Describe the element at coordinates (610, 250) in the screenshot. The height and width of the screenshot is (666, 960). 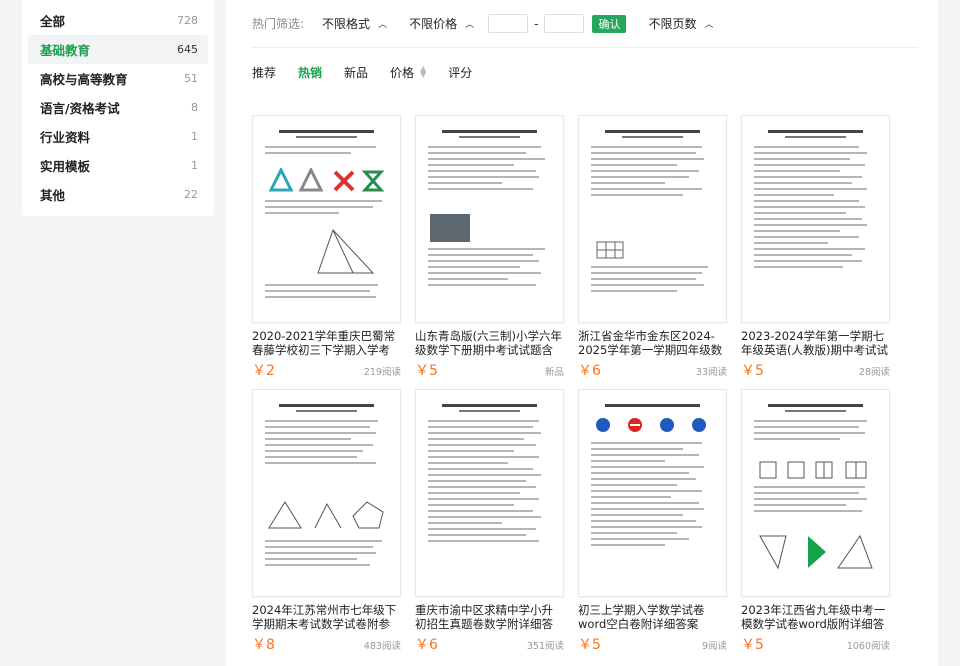
I see `grid-figure` at that location.